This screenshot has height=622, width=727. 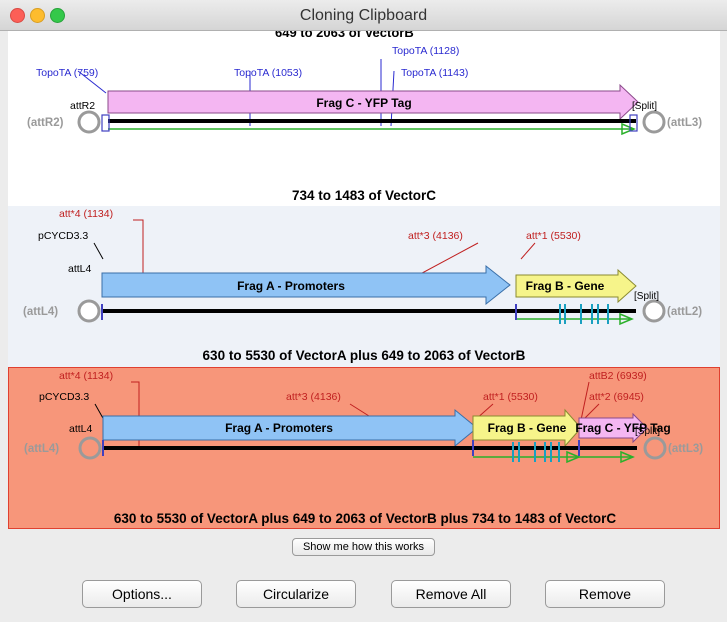 What do you see at coordinates (451, 594) in the screenshot?
I see `remove-all-button: Remove All` at bounding box center [451, 594].